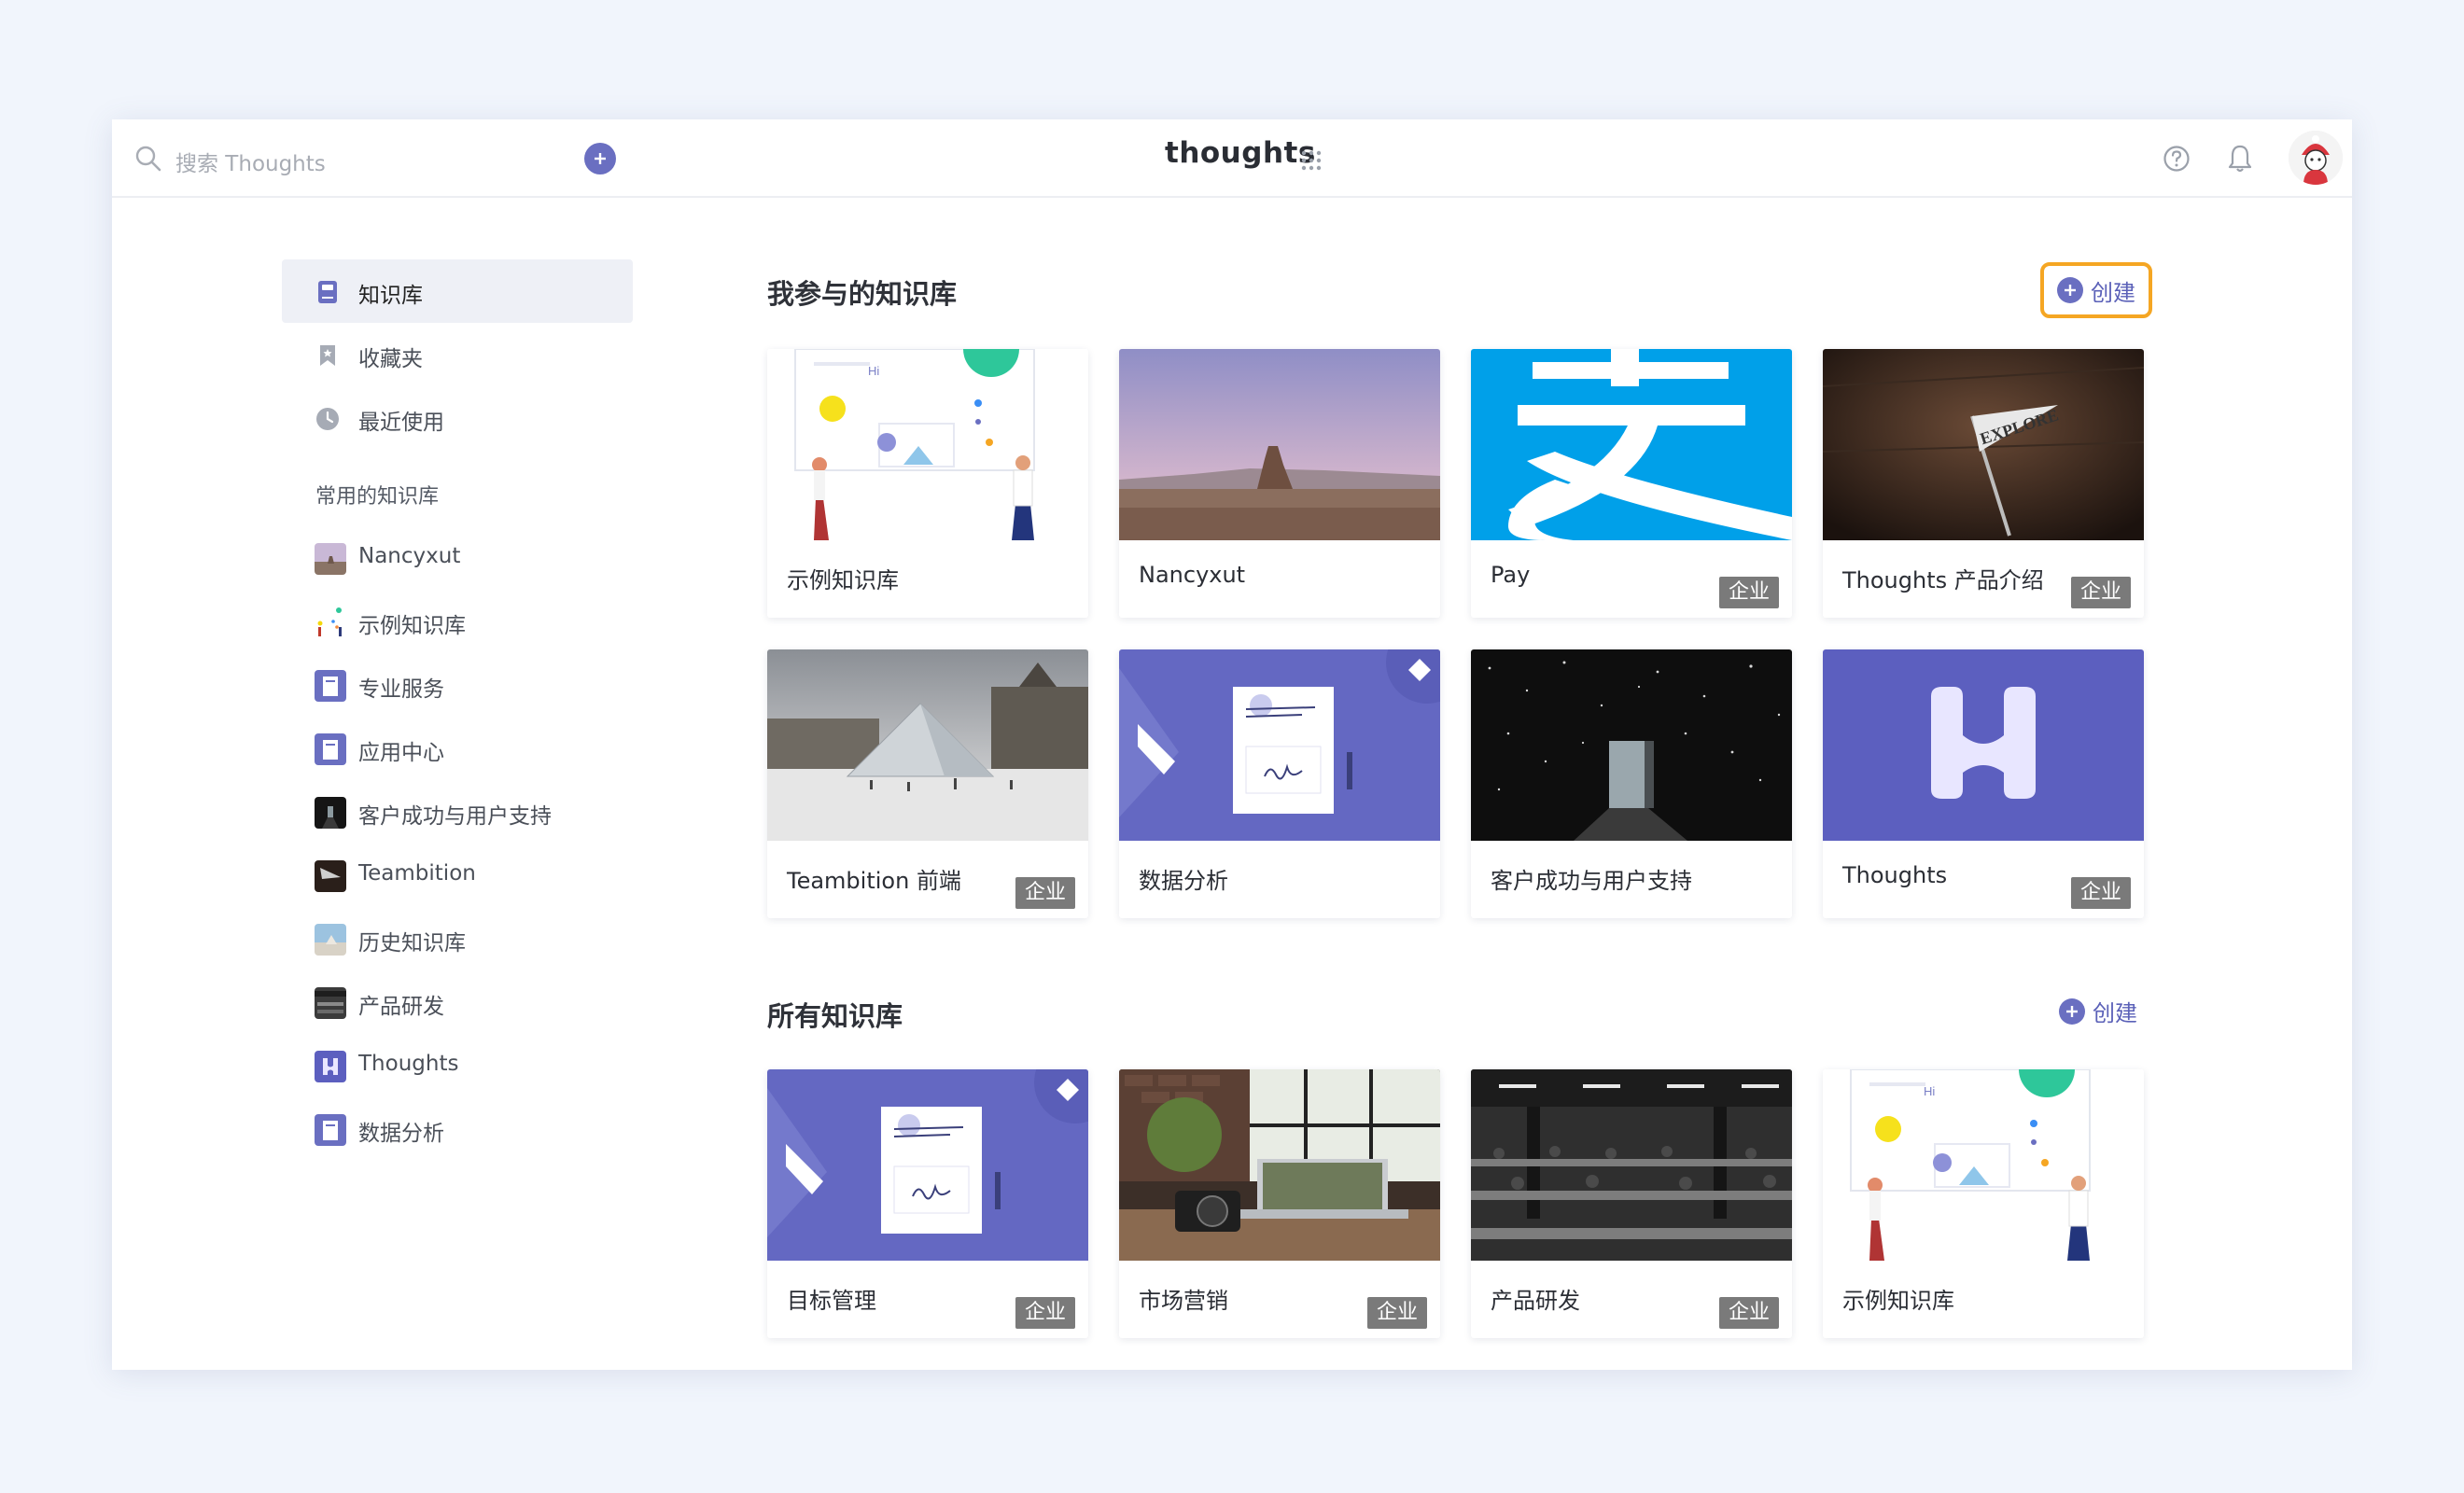 The image size is (2464, 1493). Describe the element at coordinates (1943, 580) in the screenshot. I see `card-name: Thoughts 产品介绍` at that location.